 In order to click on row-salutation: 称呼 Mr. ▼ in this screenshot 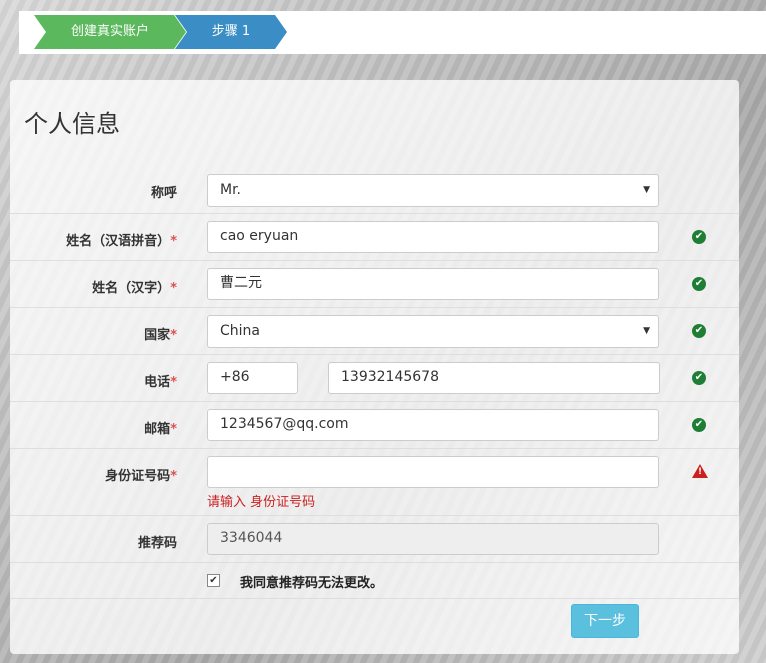, I will do `click(374, 190)`.